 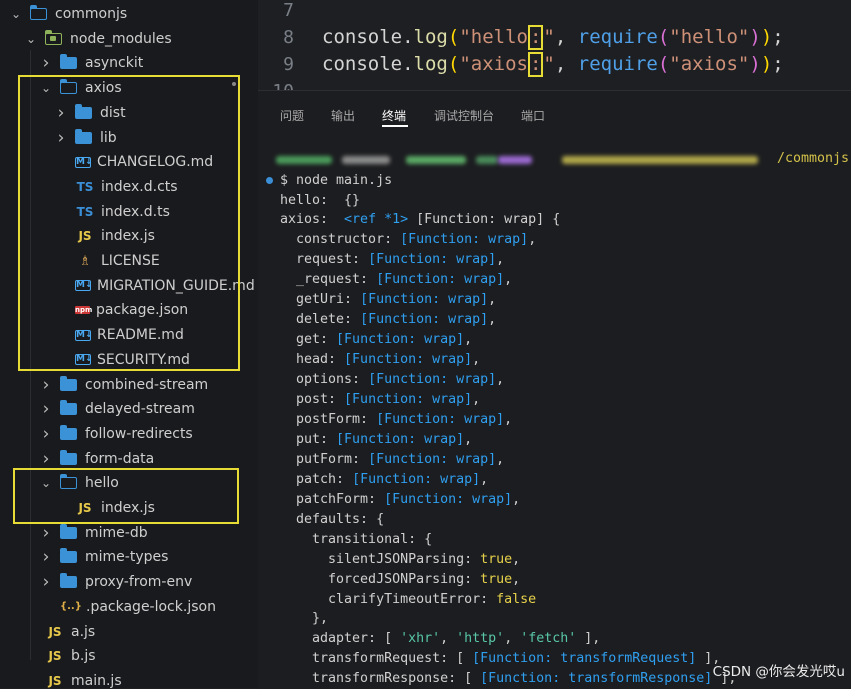 I want to click on tree-item-label: commonjs, so click(x=91, y=14).